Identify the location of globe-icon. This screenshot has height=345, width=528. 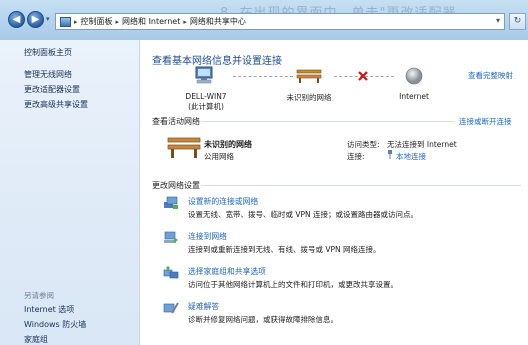
(414, 76).